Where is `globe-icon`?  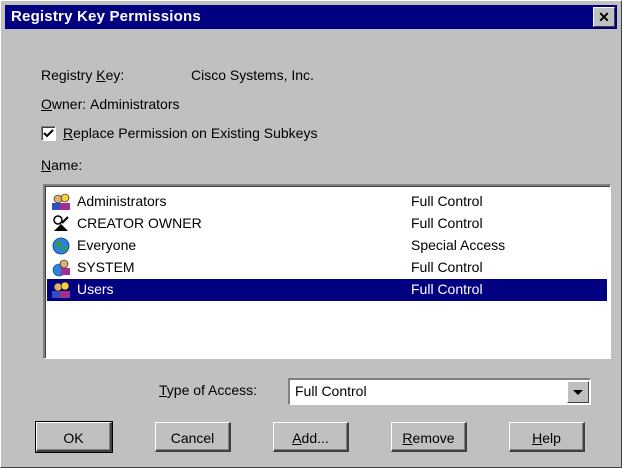
globe-icon is located at coordinates (61, 246).